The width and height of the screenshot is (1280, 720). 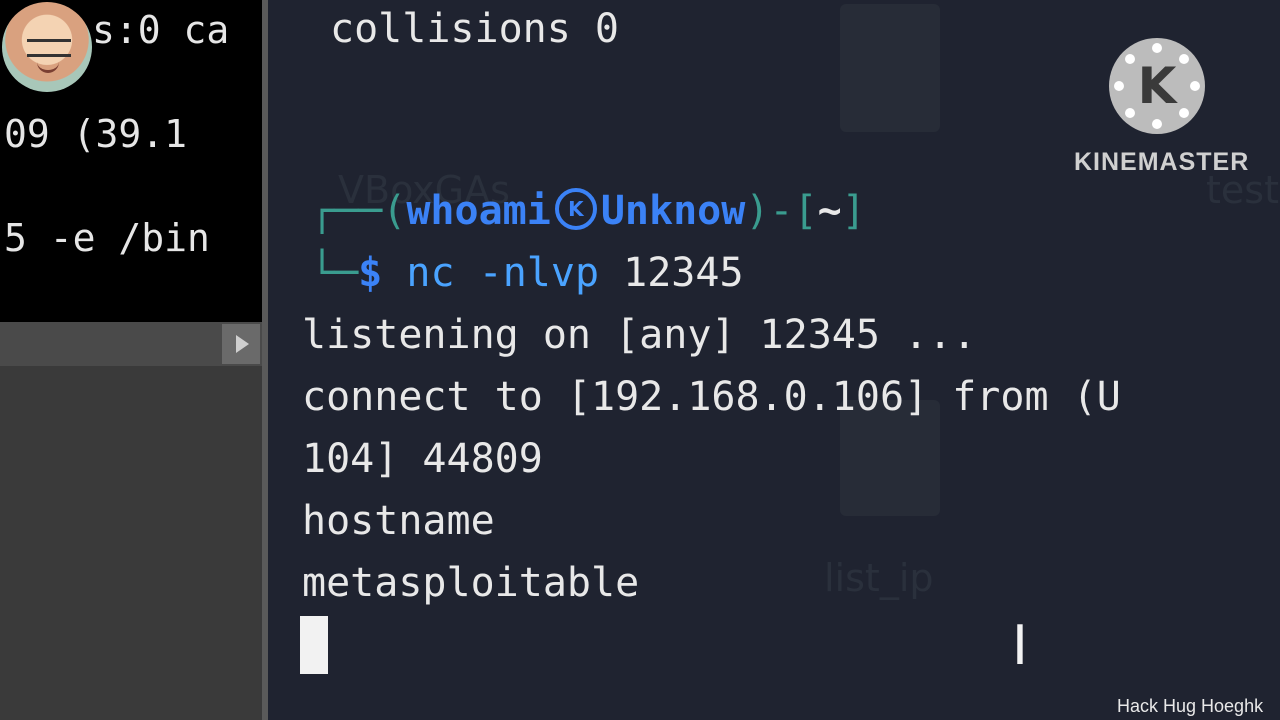 I want to click on left-pane-background, so click(x=131, y=543).